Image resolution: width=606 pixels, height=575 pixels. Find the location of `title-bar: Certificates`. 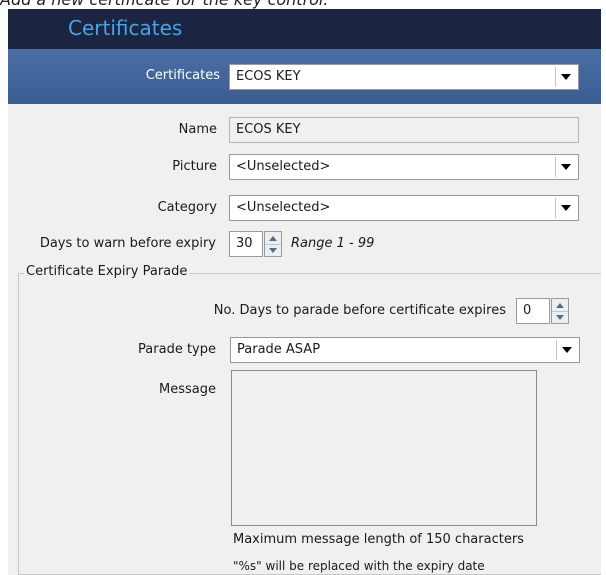

title-bar: Certificates is located at coordinates (304, 29).